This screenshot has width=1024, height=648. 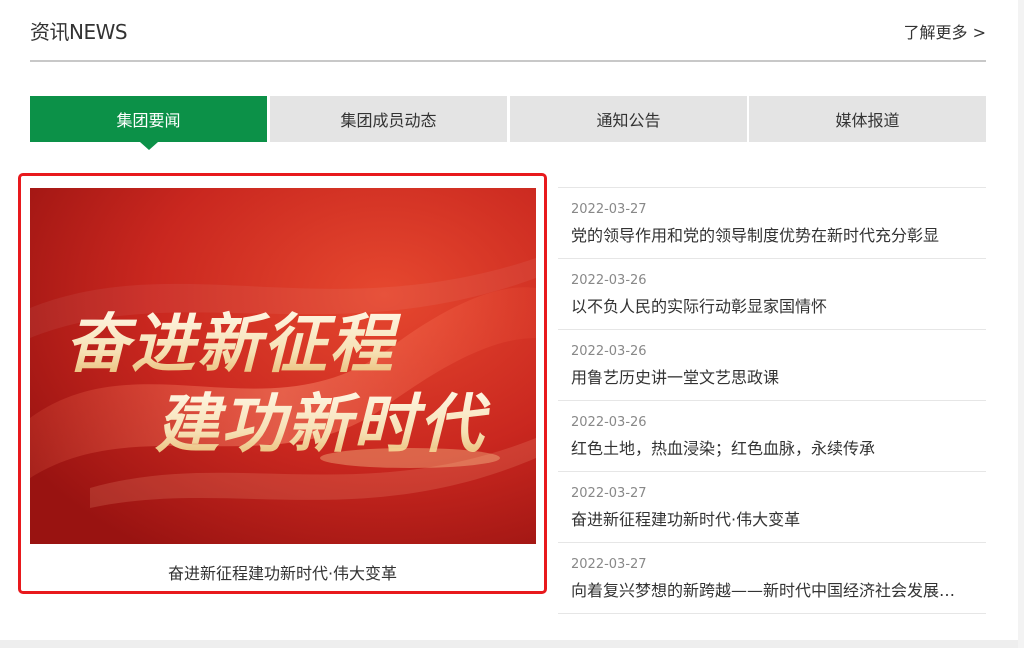 What do you see at coordinates (773, 378) in the screenshot?
I see `news-title: 用鲁艺历史讲一堂文艺思政课` at bounding box center [773, 378].